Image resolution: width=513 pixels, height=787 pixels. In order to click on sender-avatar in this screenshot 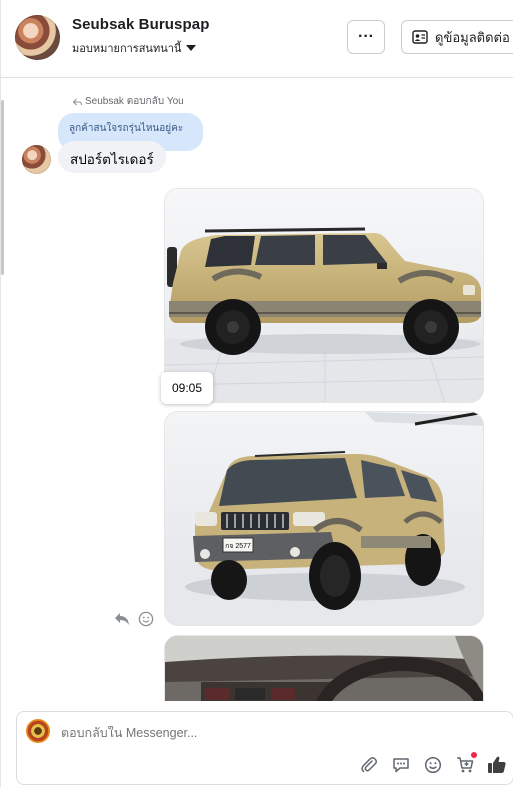, I will do `click(36, 159)`.